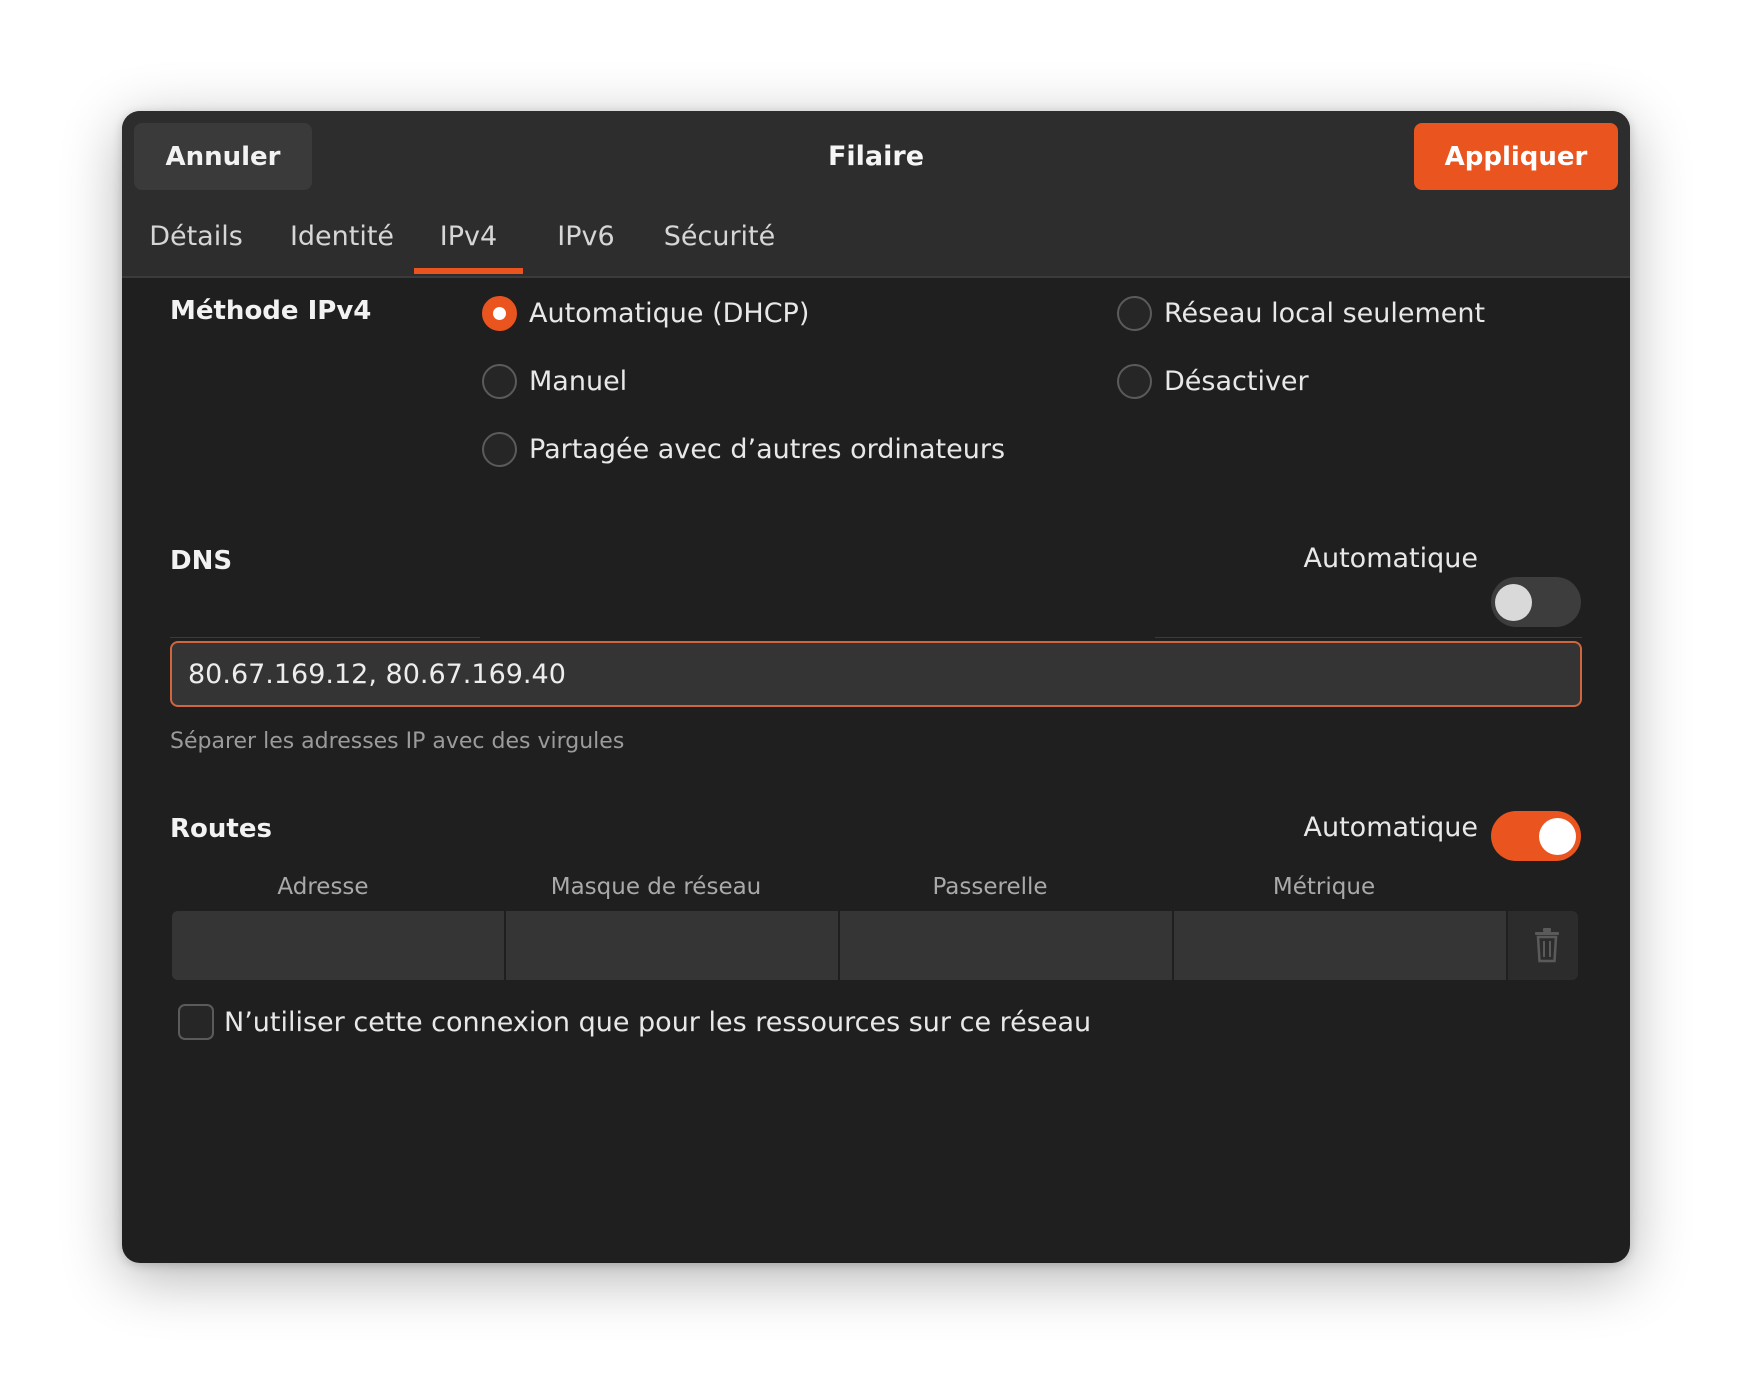 Image resolution: width=1752 pixels, height=1398 pixels. Describe the element at coordinates (323, 887) in the screenshot. I see `column-header-address: Adresse` at that location.